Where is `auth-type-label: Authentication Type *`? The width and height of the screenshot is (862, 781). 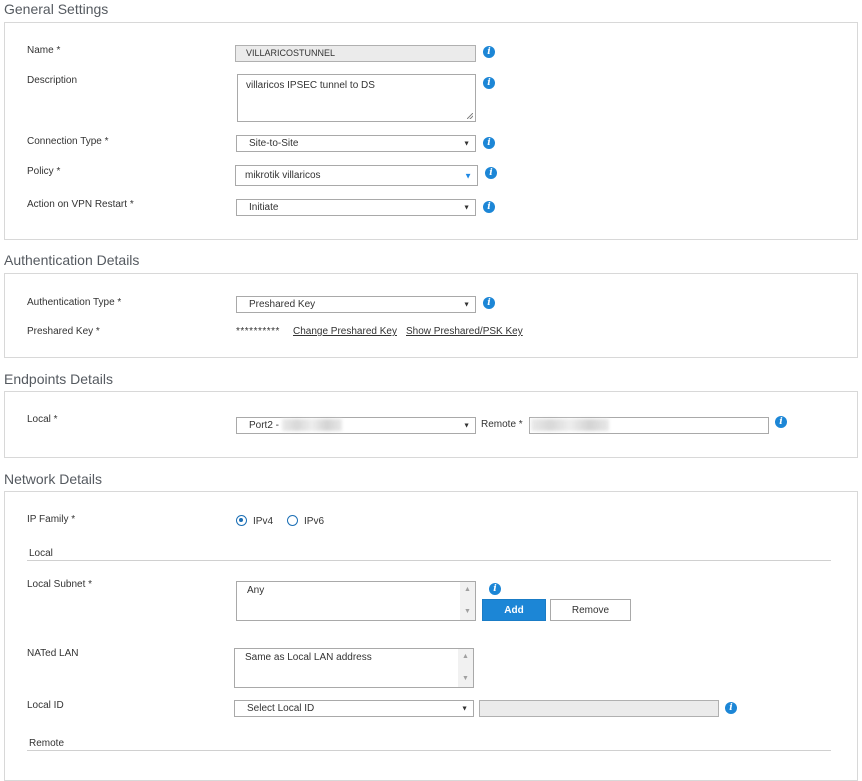 auth-type-label: Authentication Type * is located at coordinates (74, 302).